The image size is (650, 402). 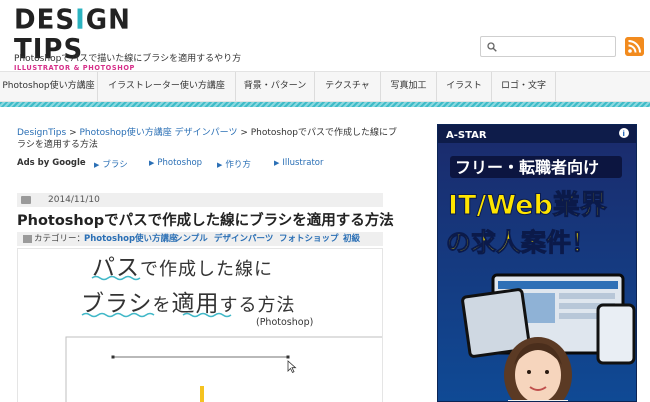 I want to click on nav-item-illust: イラスト, so click(x=464, y=86).